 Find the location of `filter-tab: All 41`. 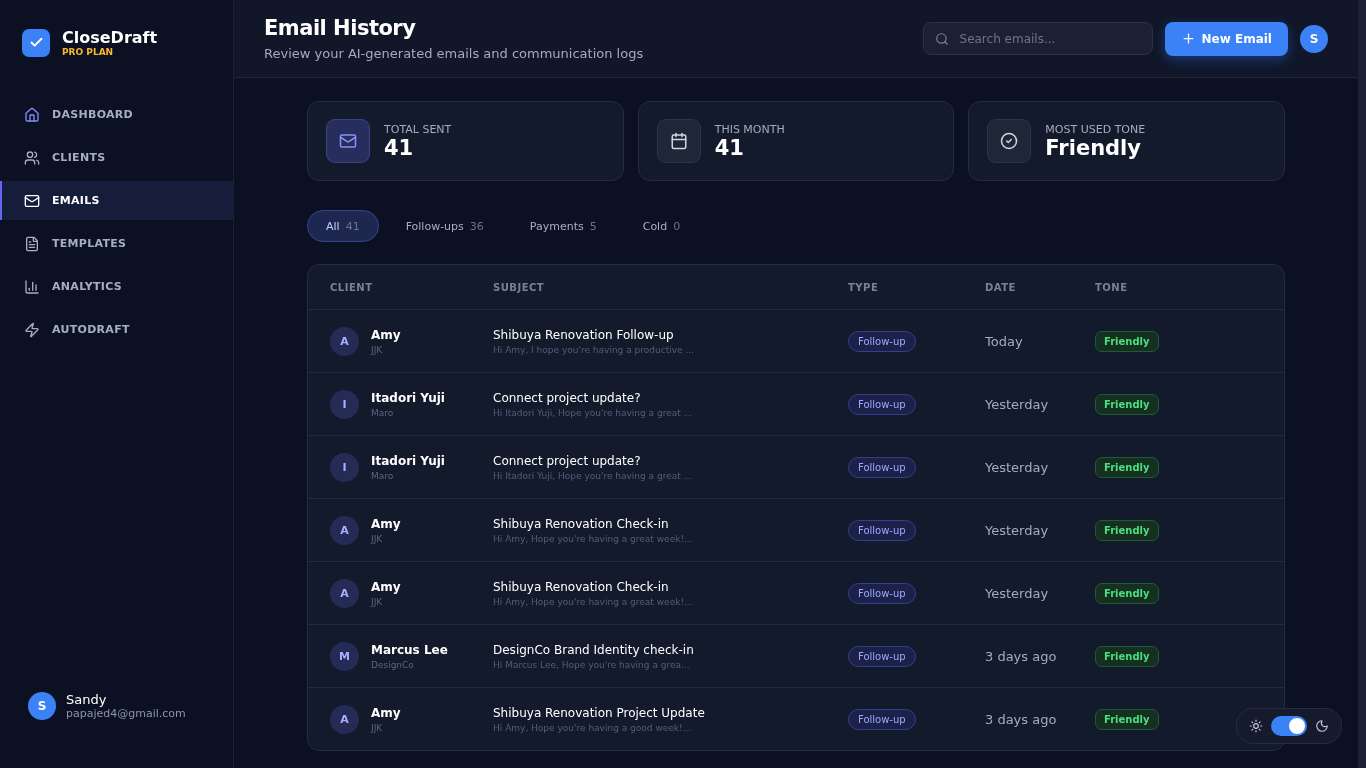

filter-tab: All 41 is located at coordinates (343, 226).